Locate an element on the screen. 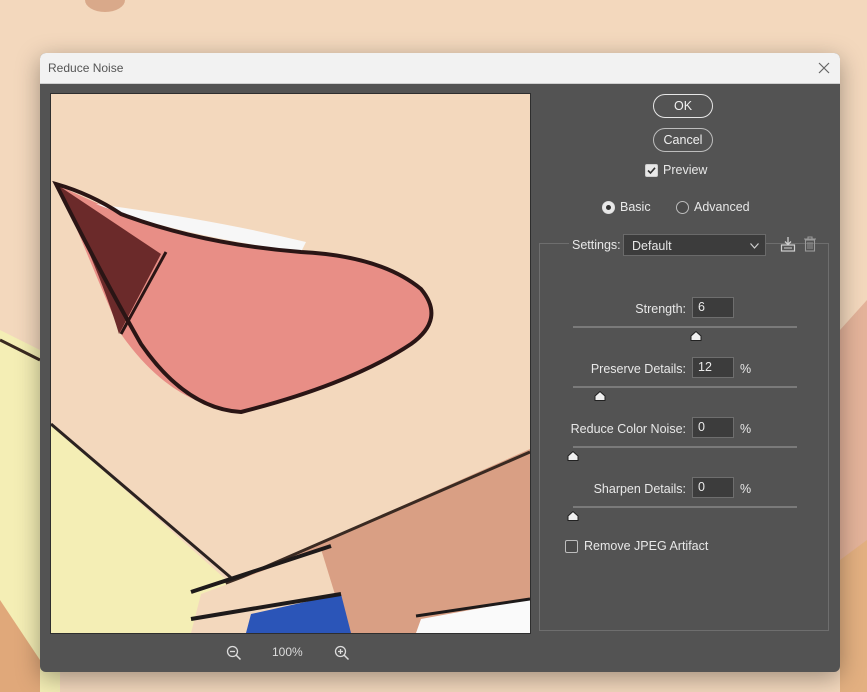 The image size is (867, 692). preview-checkbox is located at coordinates (651, 170).